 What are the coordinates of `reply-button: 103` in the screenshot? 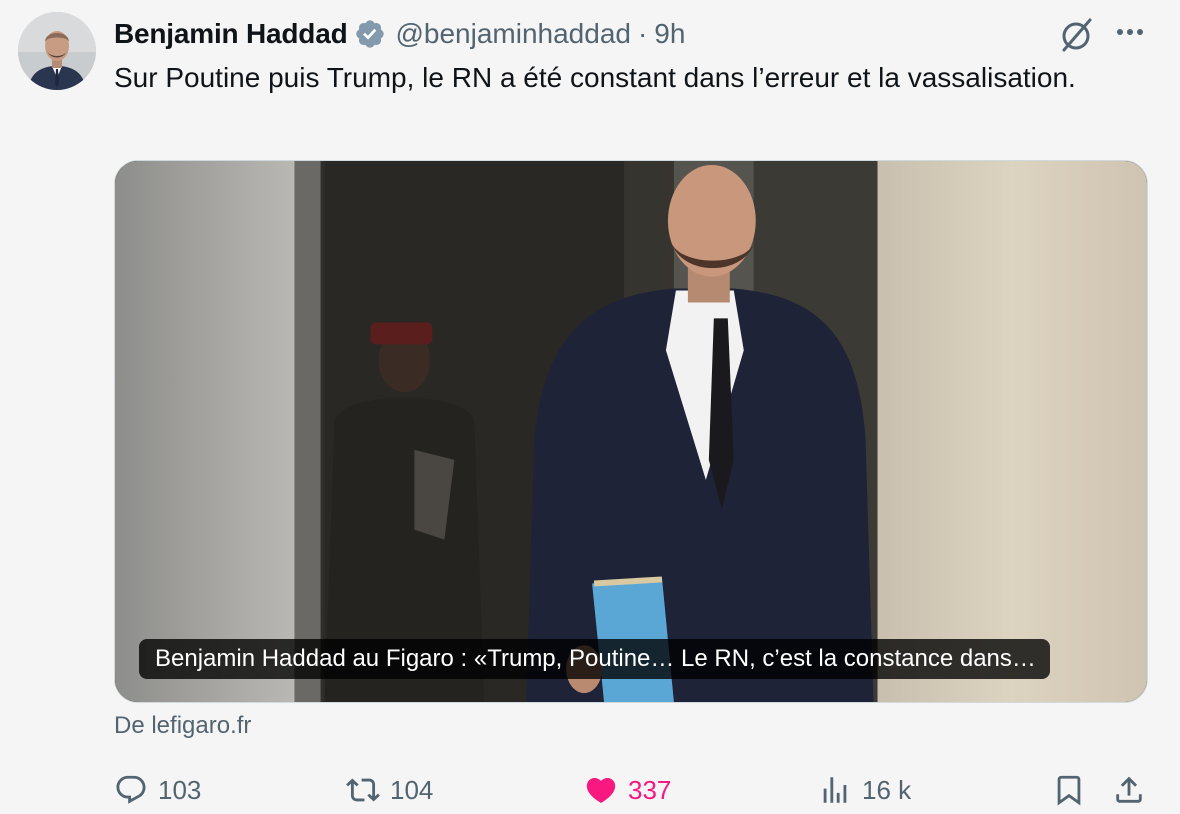 It's located at (157, 790).